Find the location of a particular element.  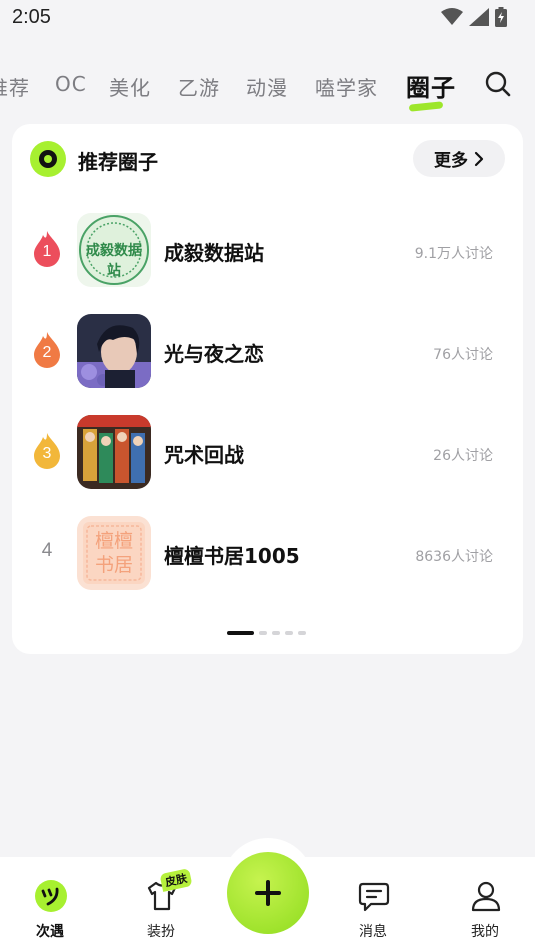

circle-name: 咒术回战 is located at coordinates (204, 455).